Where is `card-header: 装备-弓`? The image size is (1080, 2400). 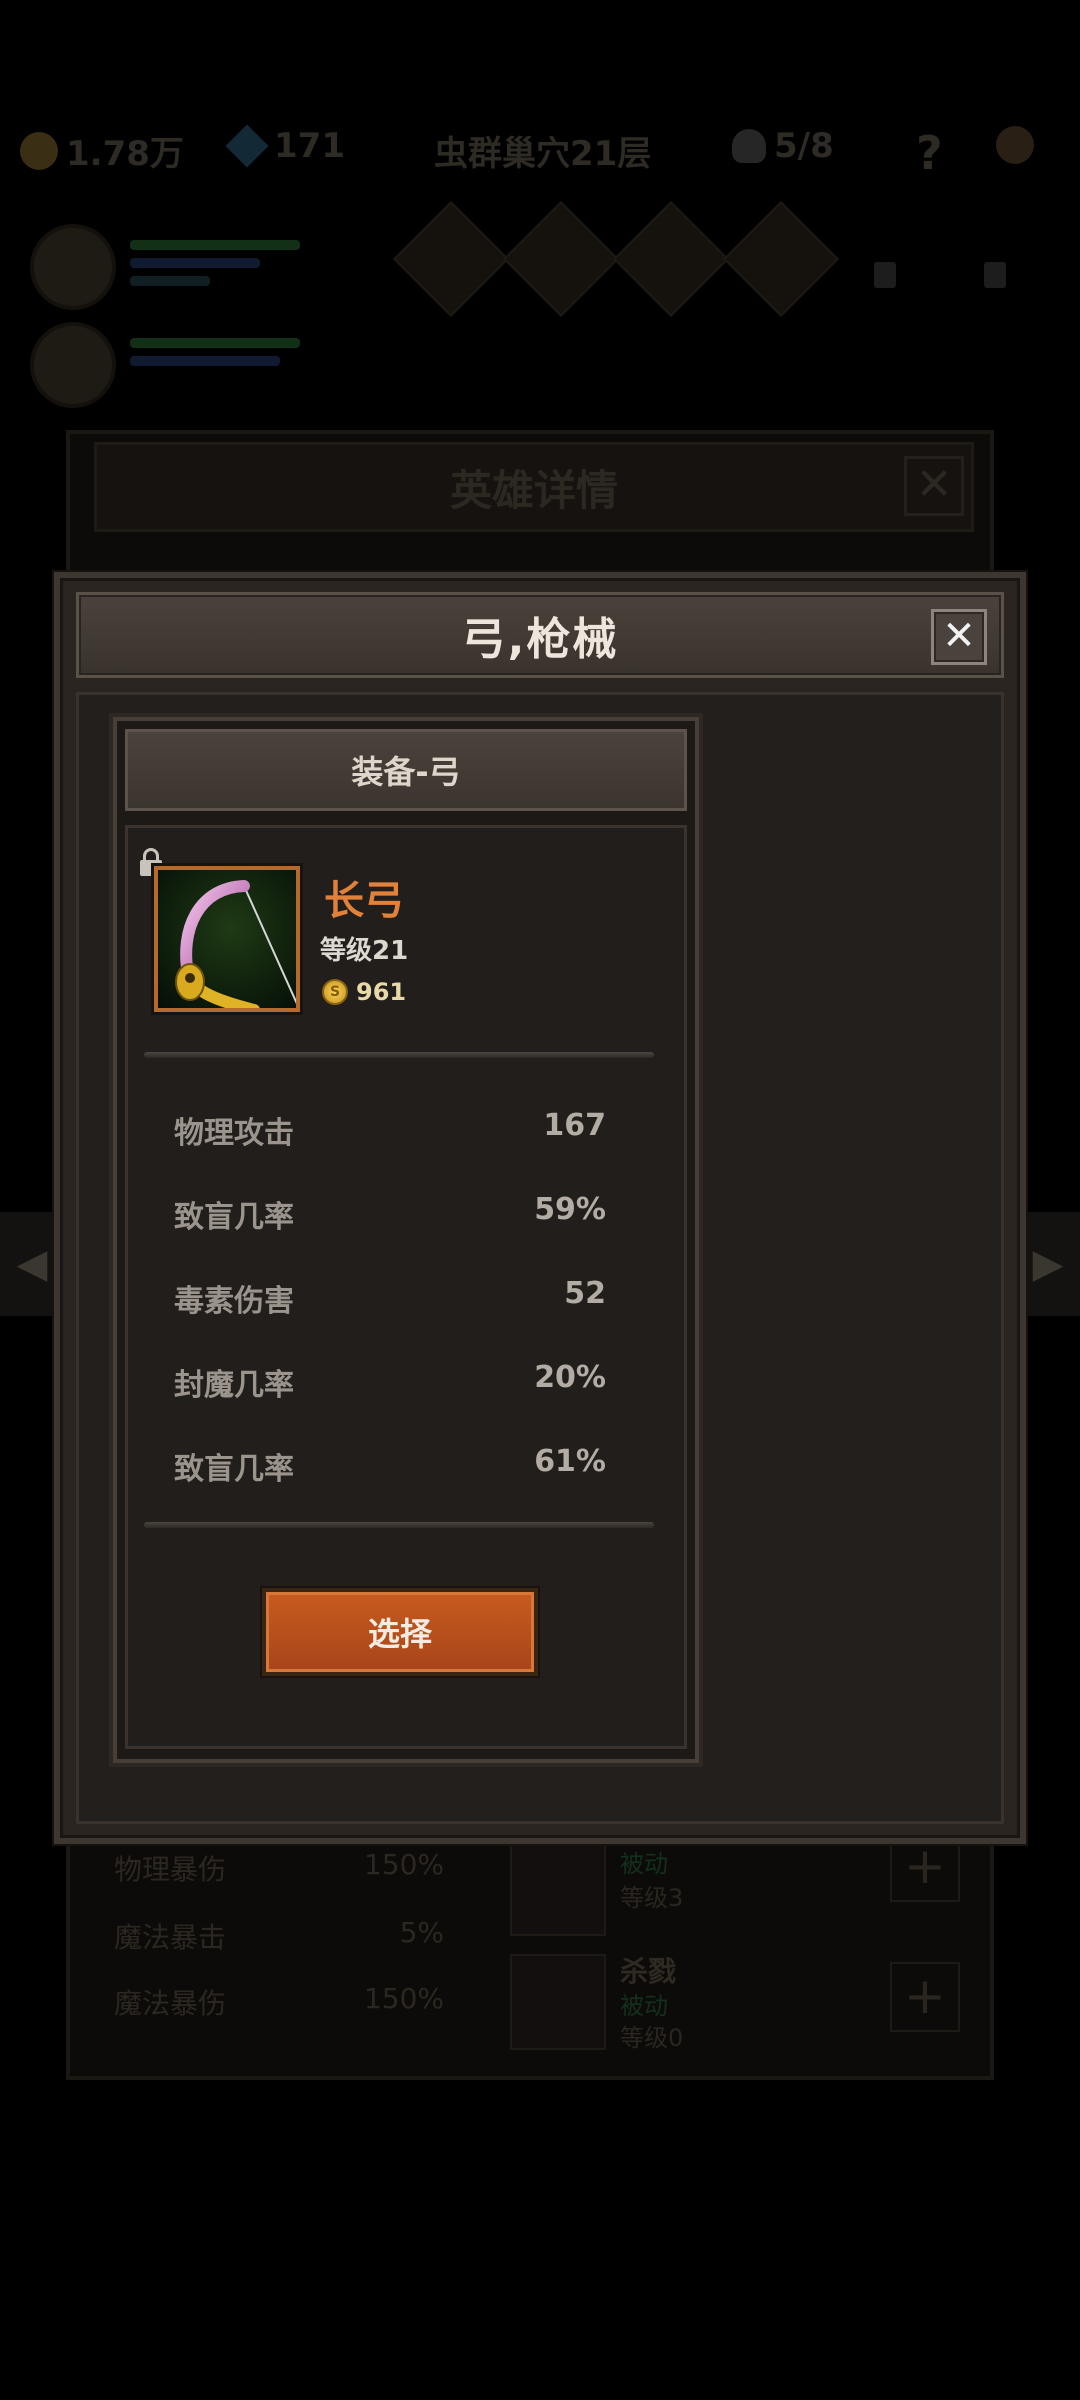
card-header: 装备-弓 is located at coordinates (406, 770).